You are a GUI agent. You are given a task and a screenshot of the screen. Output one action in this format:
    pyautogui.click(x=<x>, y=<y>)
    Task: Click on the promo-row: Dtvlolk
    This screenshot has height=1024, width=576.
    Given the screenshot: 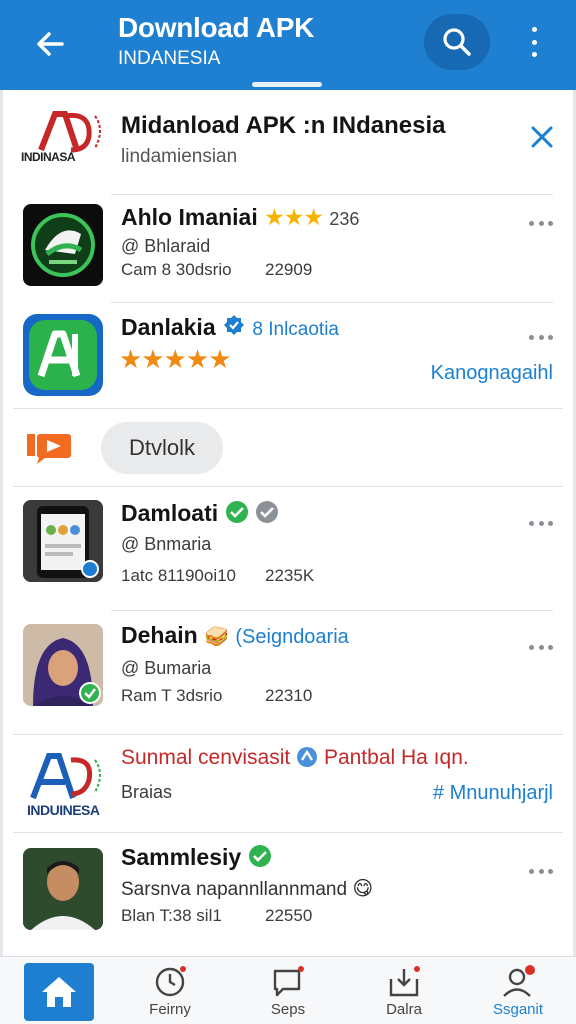 What is the action you would take?
    pyautogui.click(x=288, y=448)
    